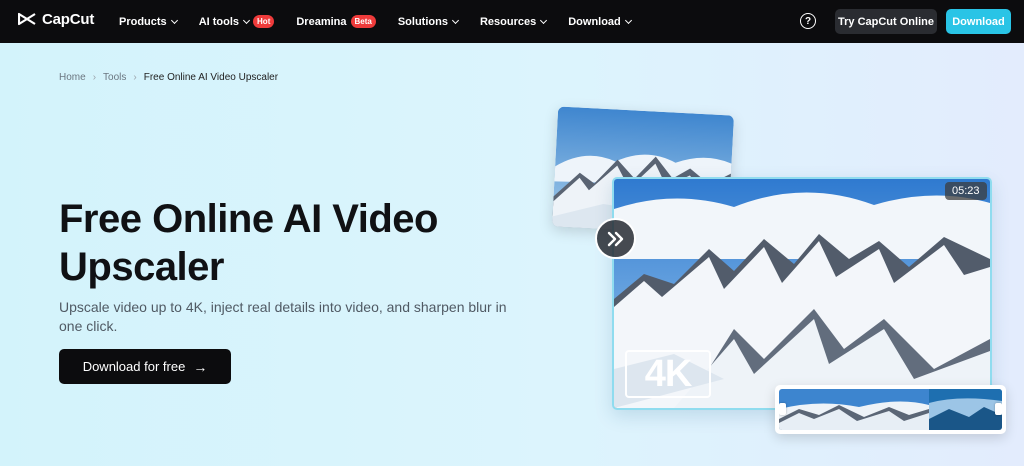 Image resolution: width=1024 pixels, height=466 pixels. I want to click on nav-item-label: Products, so click(143, 21).